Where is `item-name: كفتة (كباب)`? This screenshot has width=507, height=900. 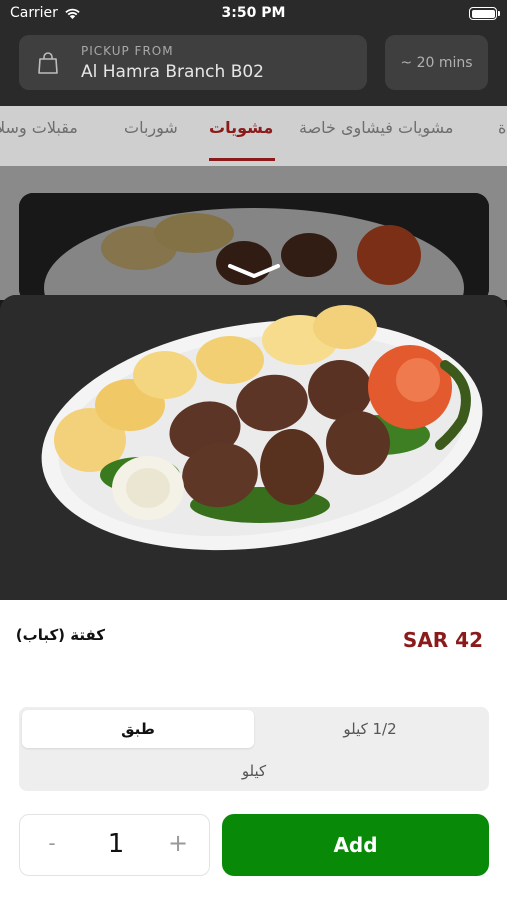
item-name: كفتة (كباب) is located at coordinates (60, 635).